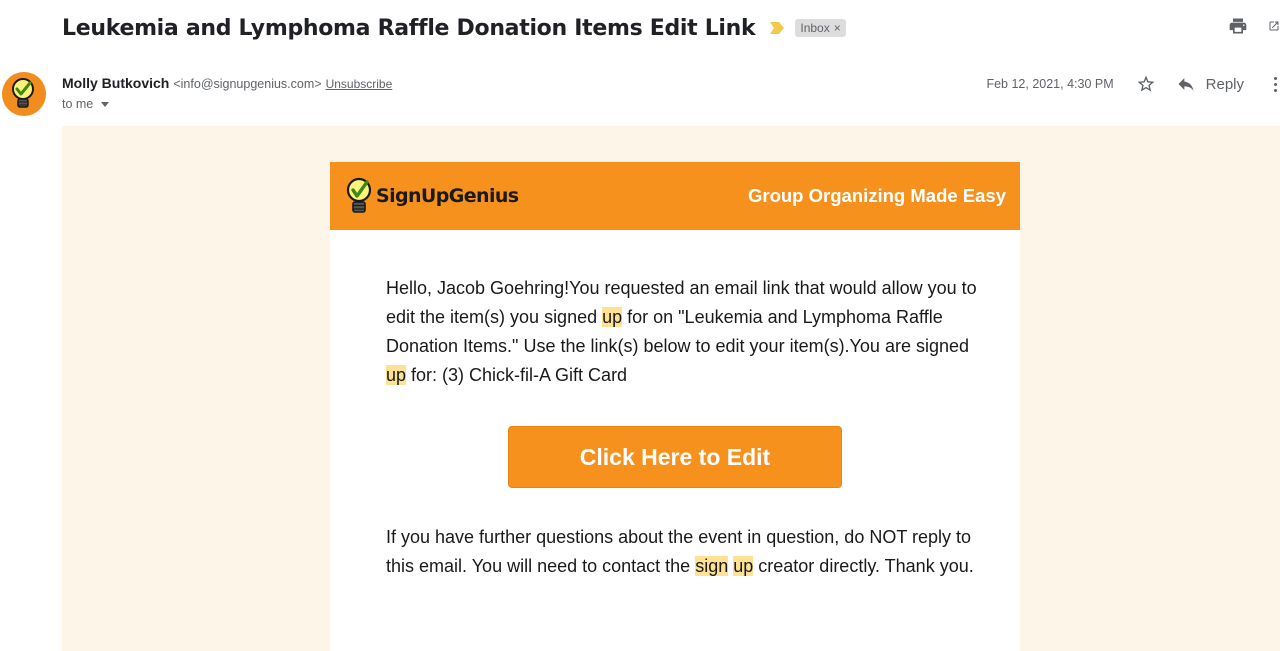  I want to click on text-run: creator directly. Thank you., so click(863, 566).